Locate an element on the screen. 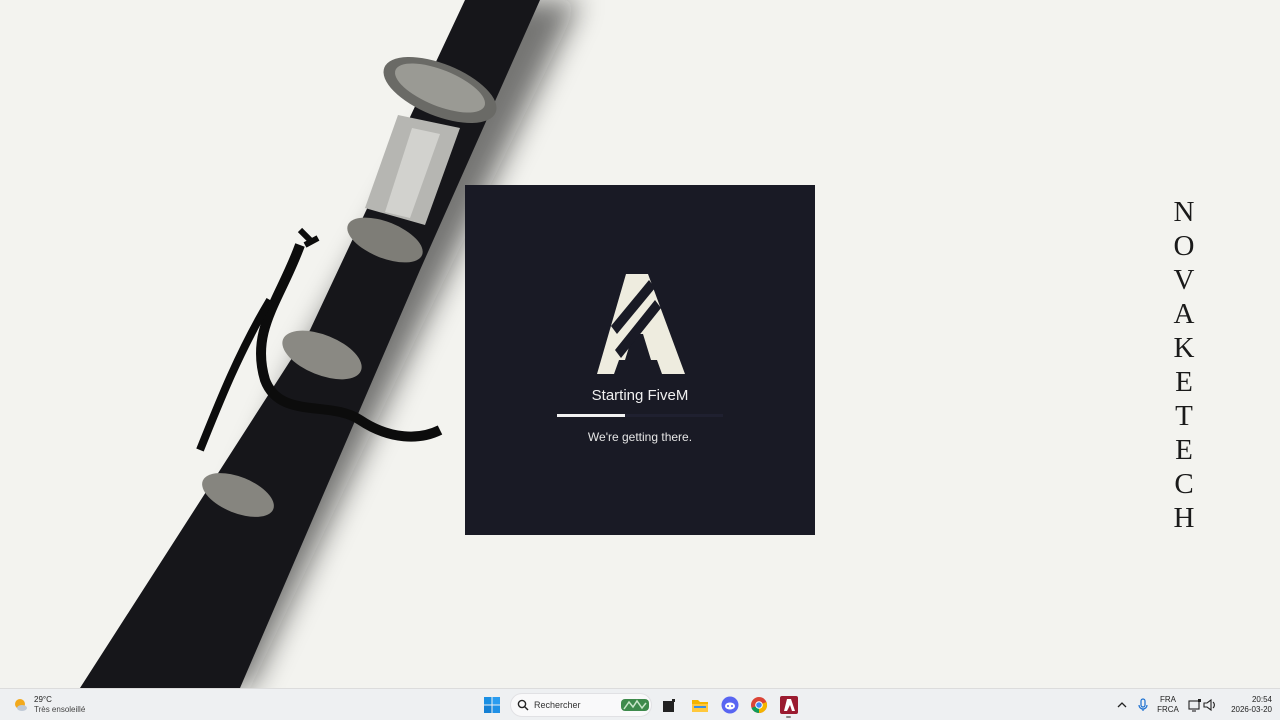 The image size is (1280, 720). clock-date: 2026-03-20 is located at coordinates (1251, 709).